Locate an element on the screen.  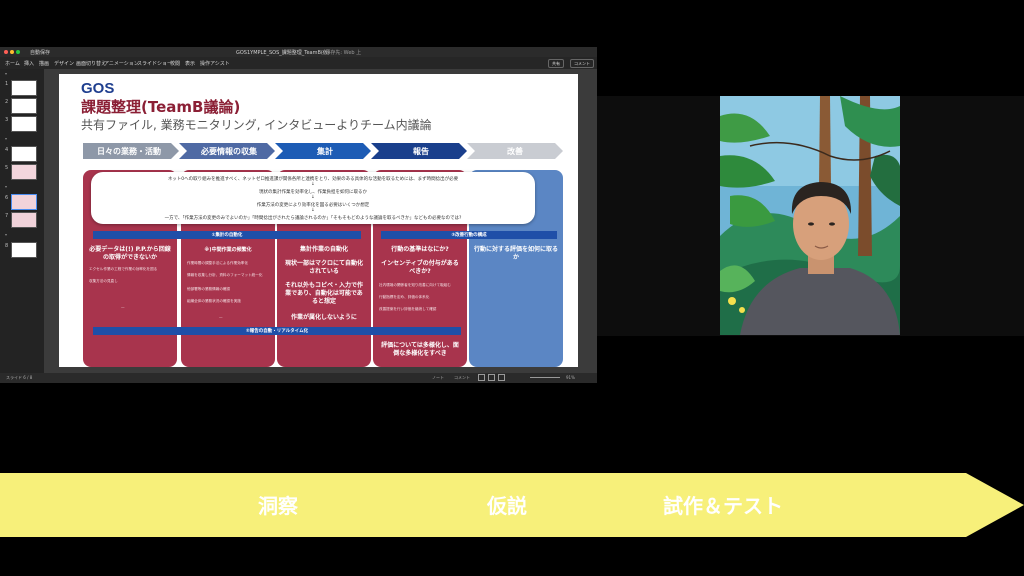
col2-note: 組織全体の業務状況の確認を実施 is located at coordinates (214, 301).